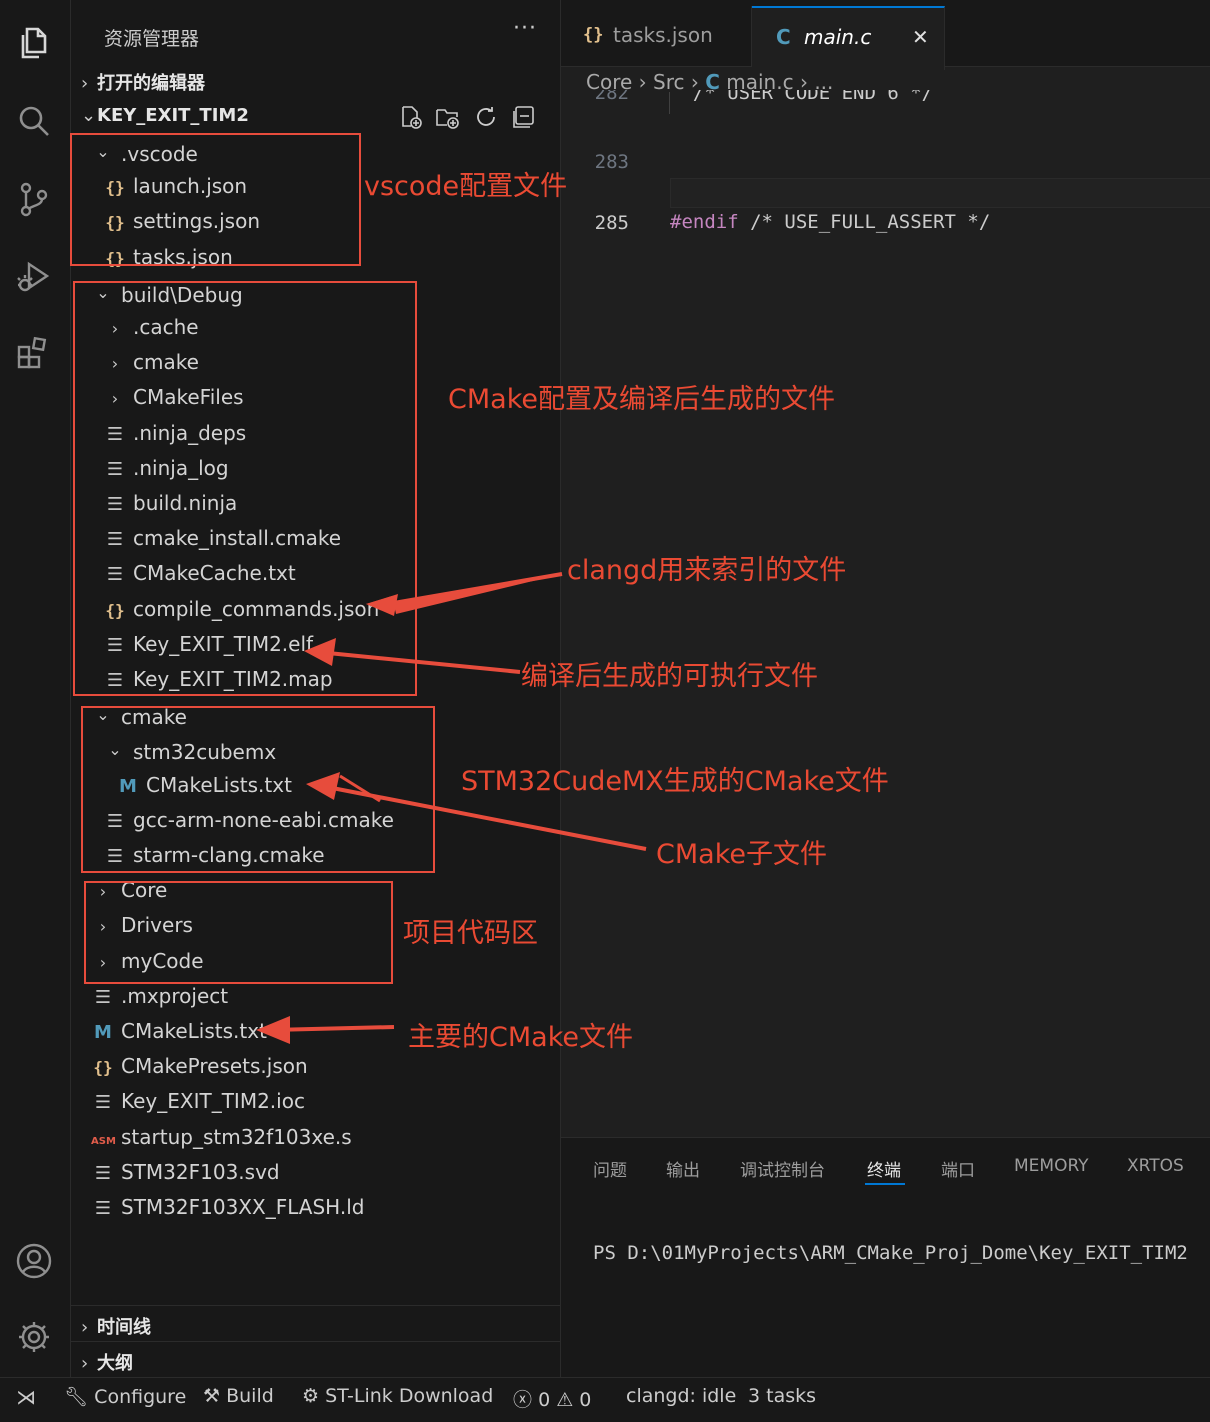  What do you see at coordinates (1155, 1166) in the screenshot?
I see `panel-tab-xrtos: XRTOS` at bounding box center [1155, 1166].